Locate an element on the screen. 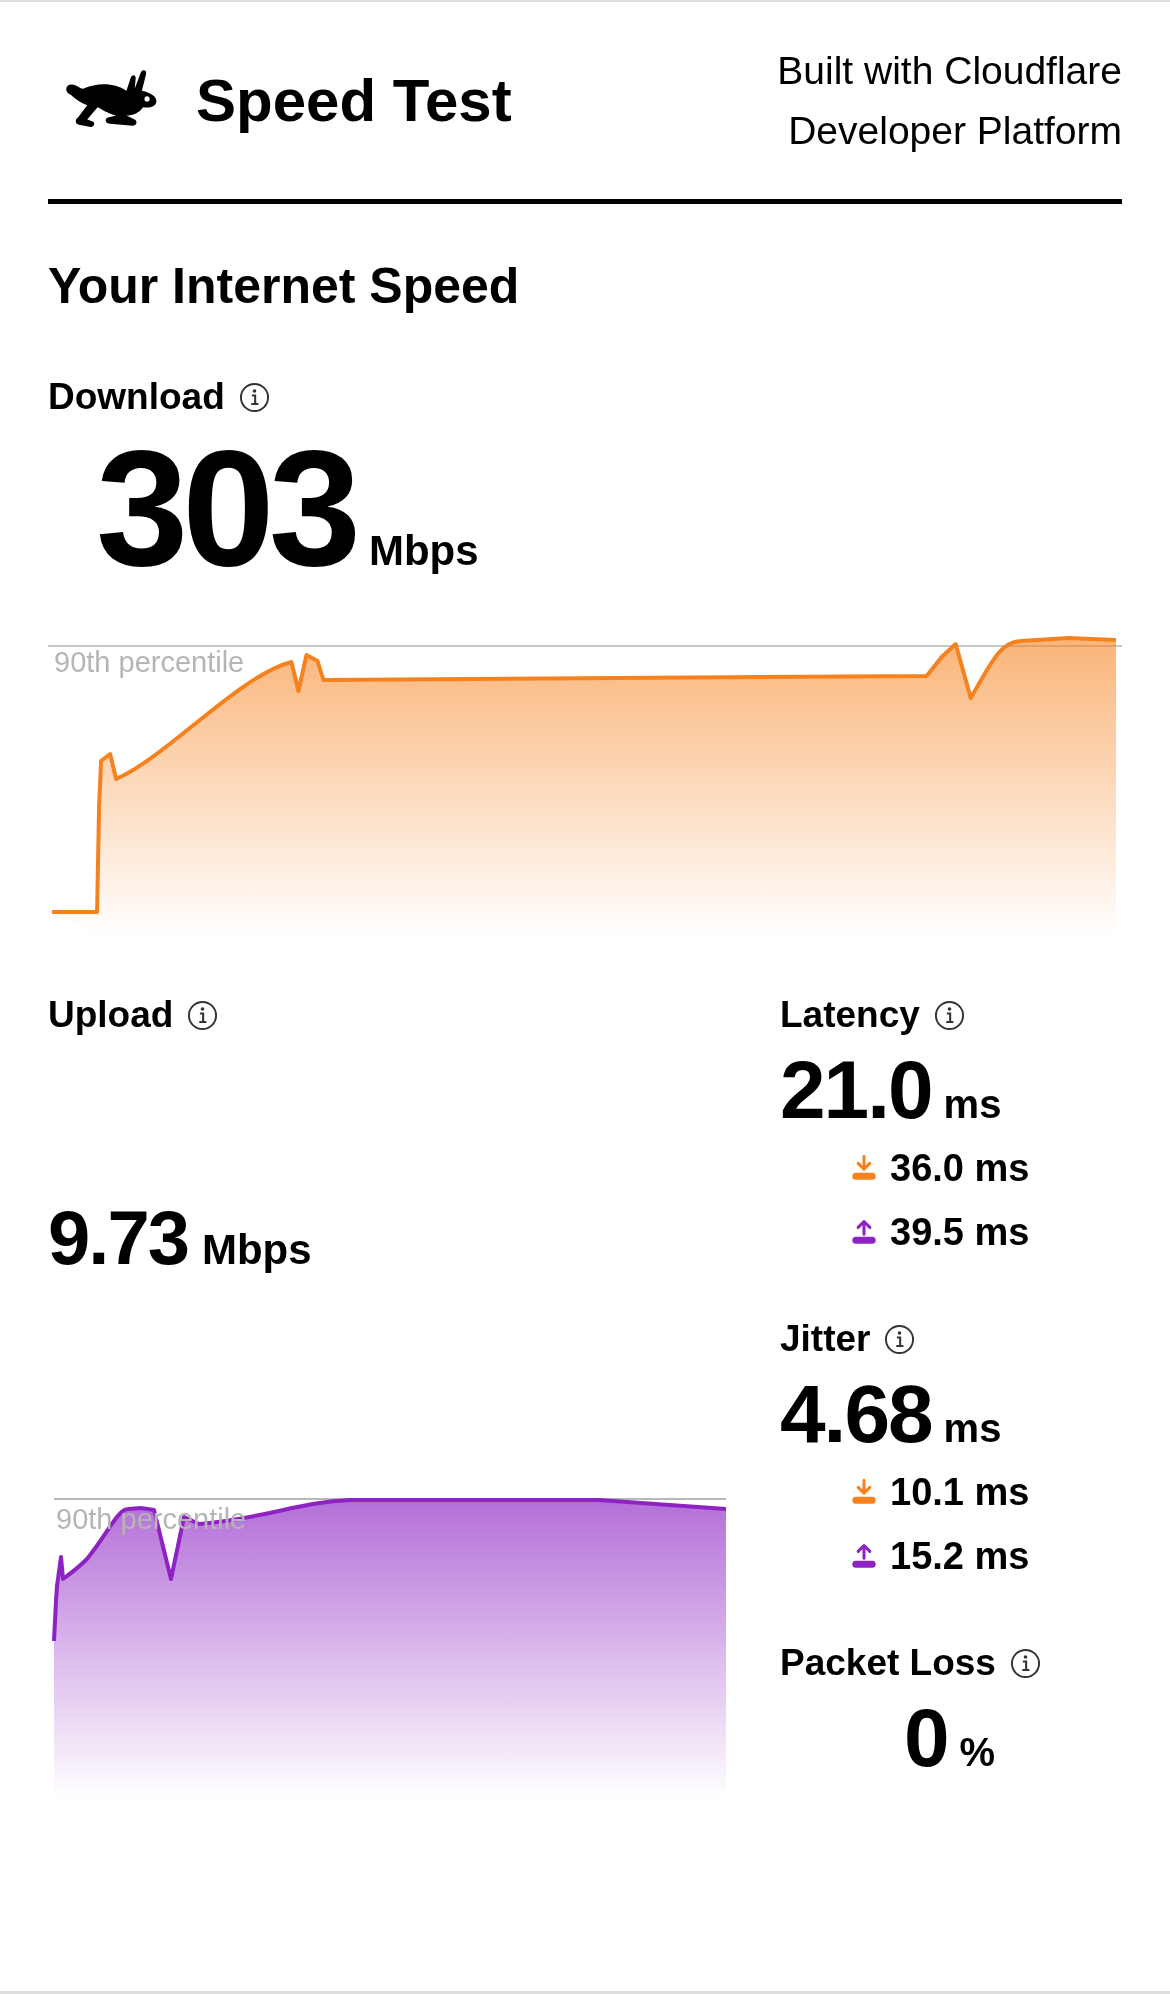 The width and height of the screenshot is (1170, 1994). metric-value: 0 is located at coordinates (926, 1738).